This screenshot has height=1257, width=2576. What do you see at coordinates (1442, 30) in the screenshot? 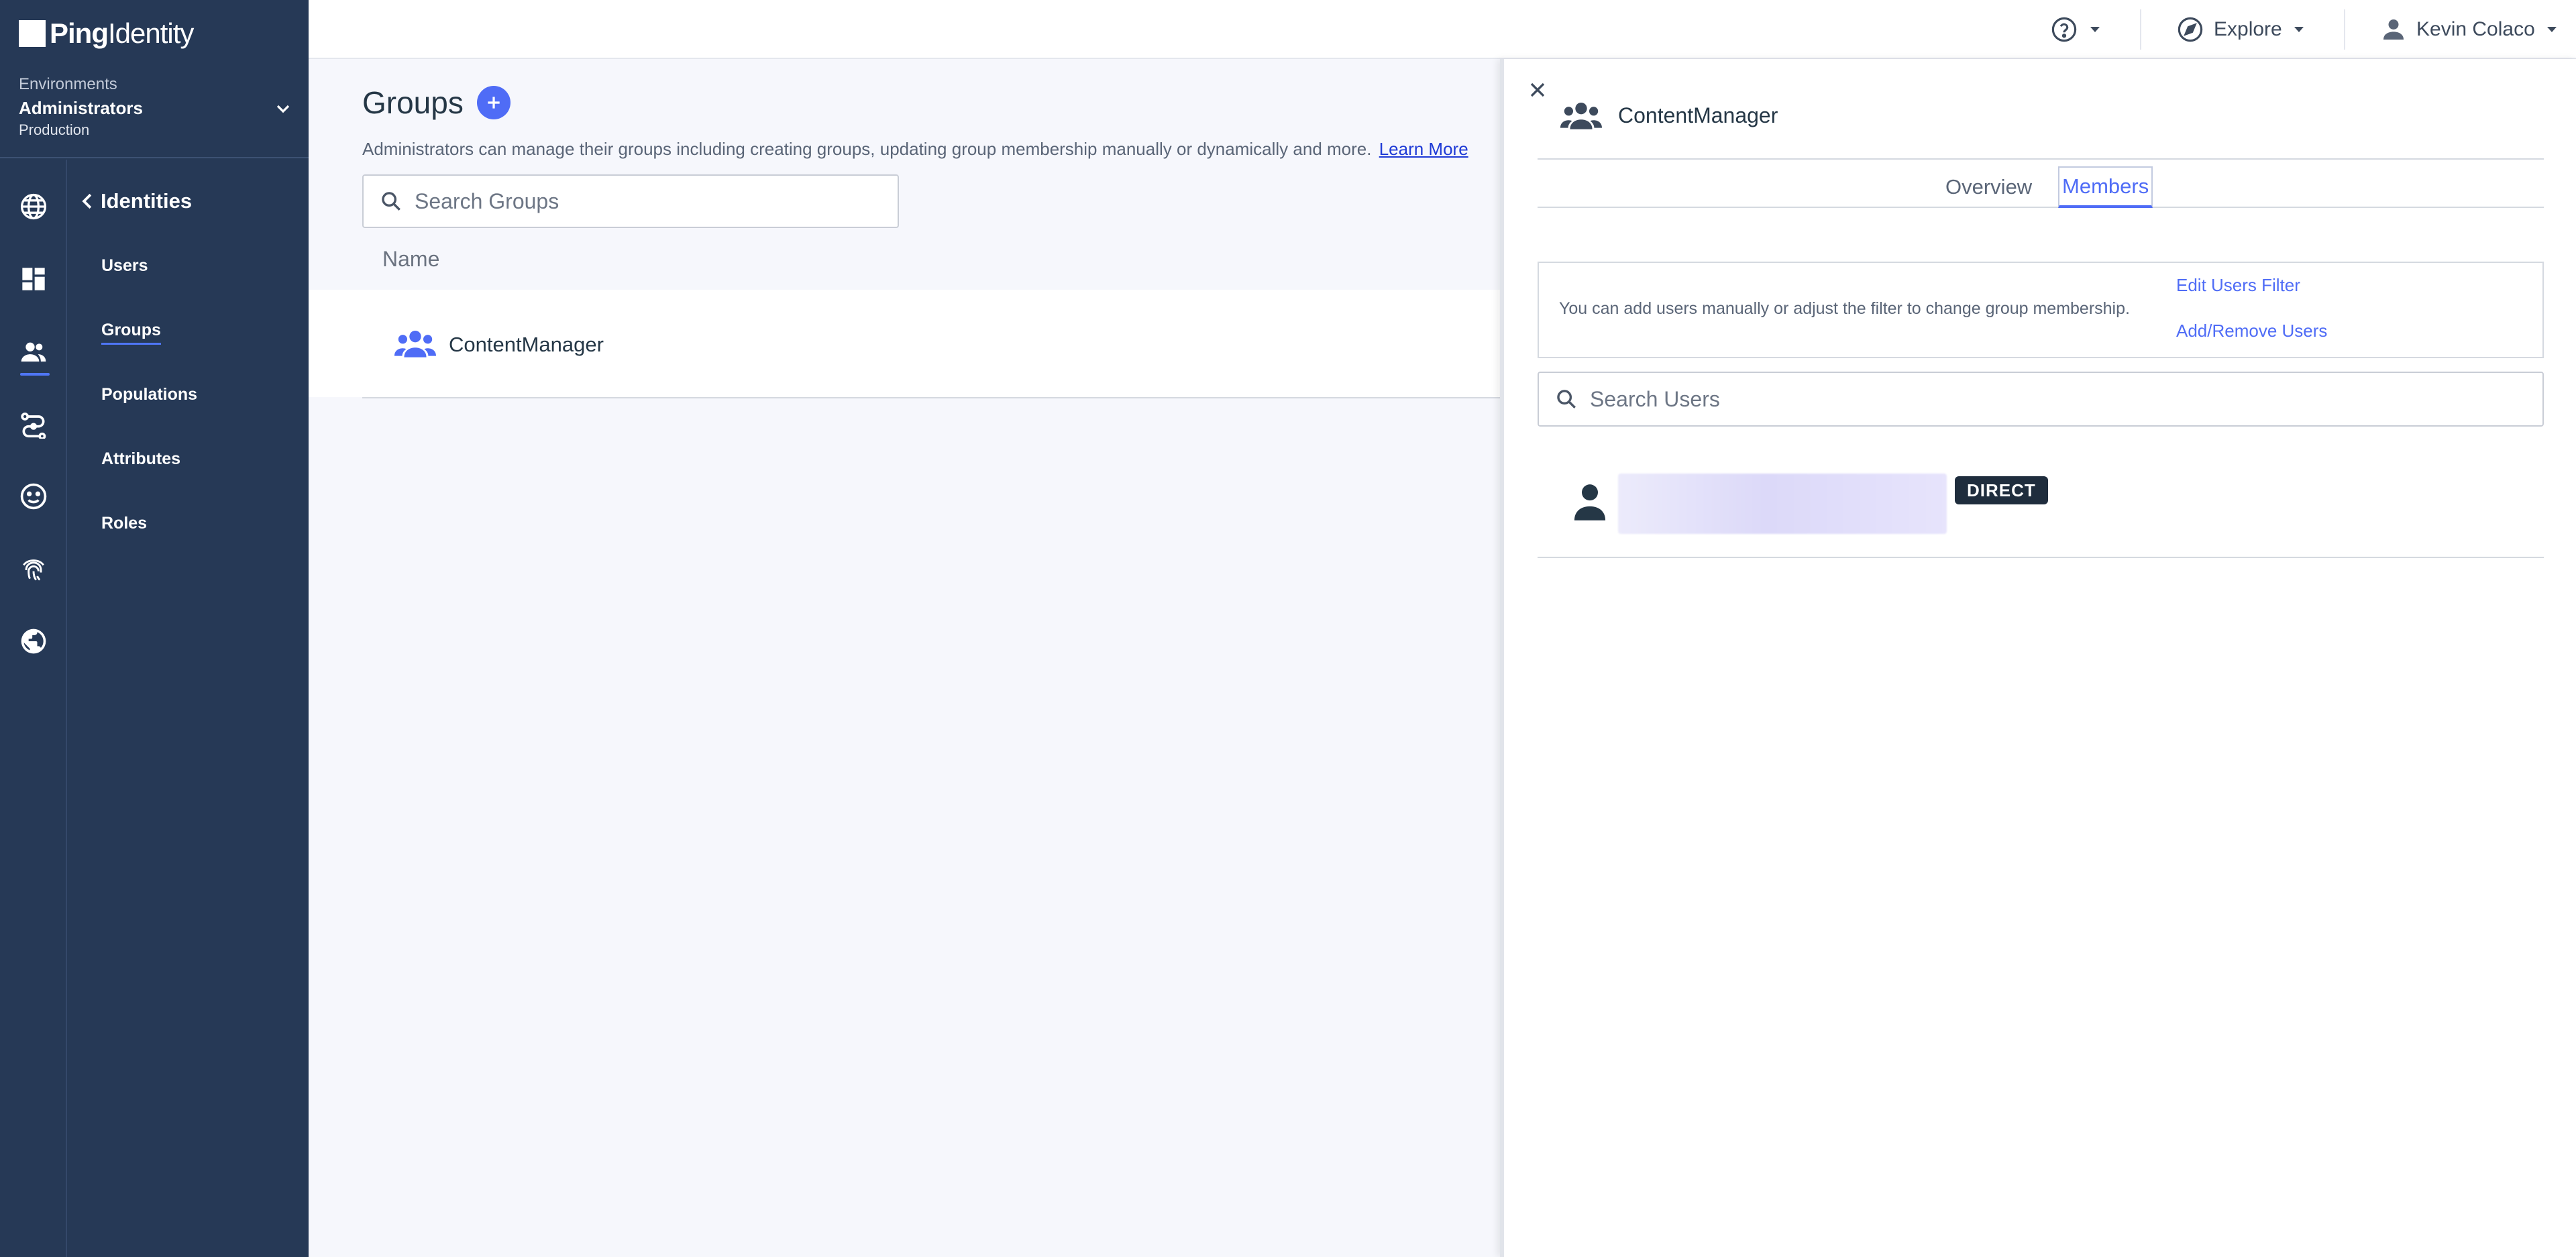
I see `top-header: Explore Kevin Colaco` at bounding box center [1442, 30].